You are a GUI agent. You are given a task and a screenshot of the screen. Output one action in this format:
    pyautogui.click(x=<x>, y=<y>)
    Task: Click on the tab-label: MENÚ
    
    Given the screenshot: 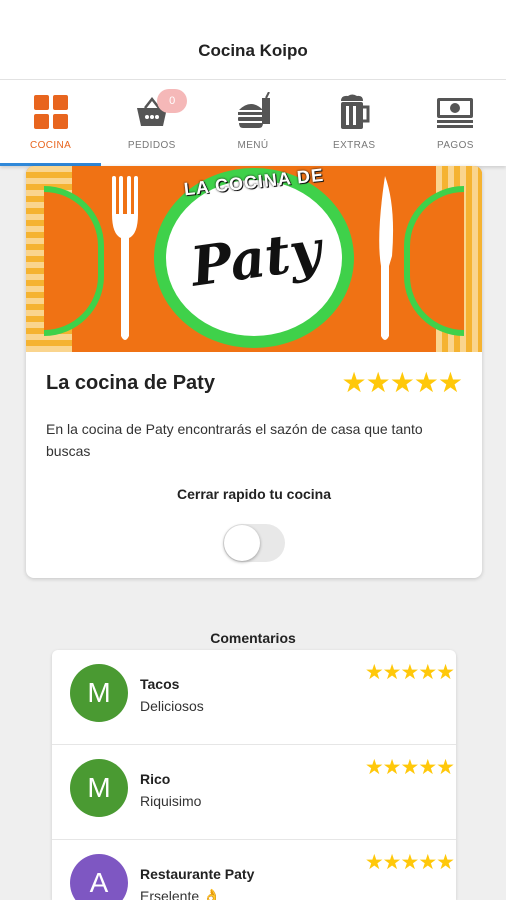 What is the action you would take?
    pyautogui.click(x=253, y=145)
    